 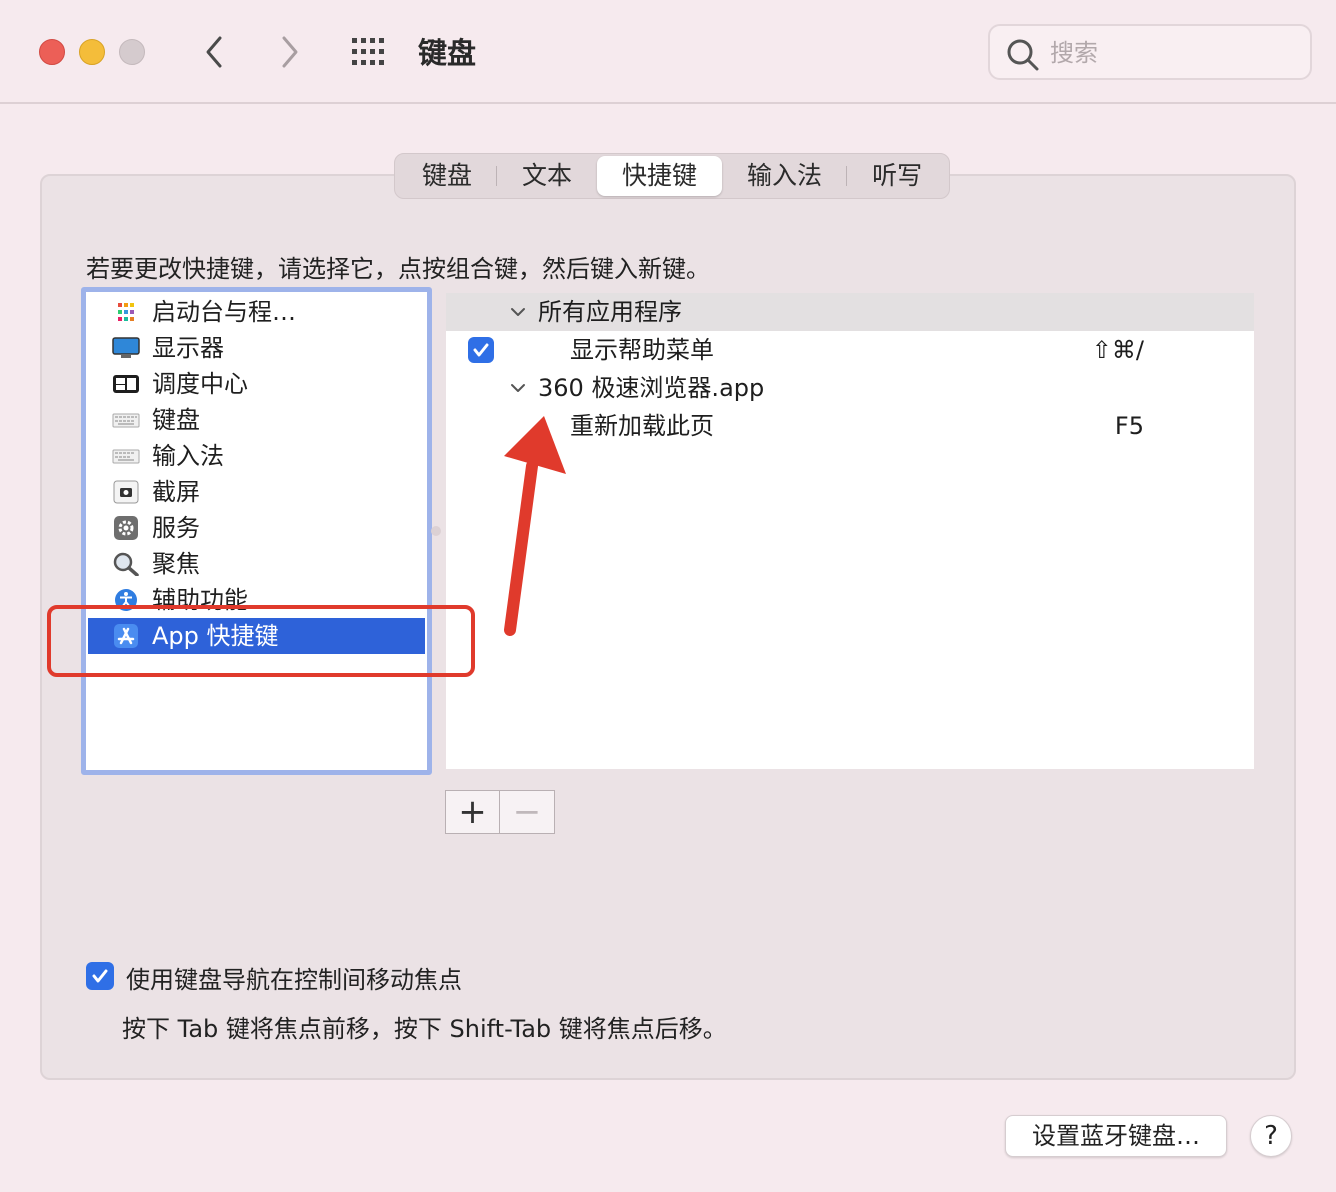 I want to click on chevron-right-icon, so click(x=290, y=52).